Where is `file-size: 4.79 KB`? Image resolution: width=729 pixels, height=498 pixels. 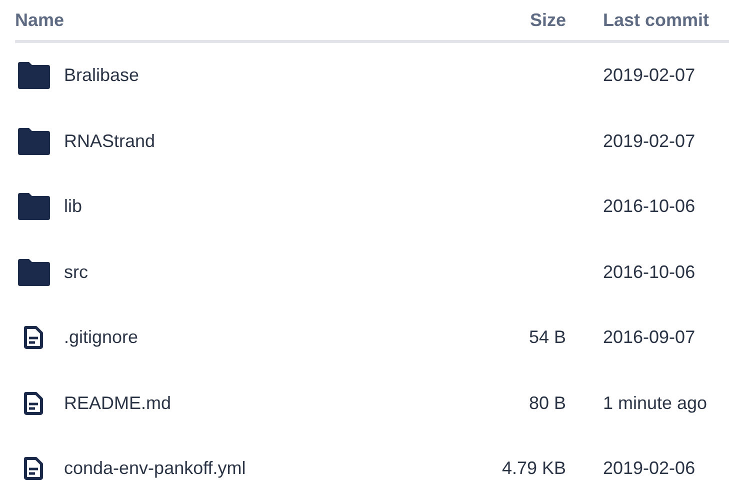
file-size: 4.79 KB is located at coordinates (534, 469).